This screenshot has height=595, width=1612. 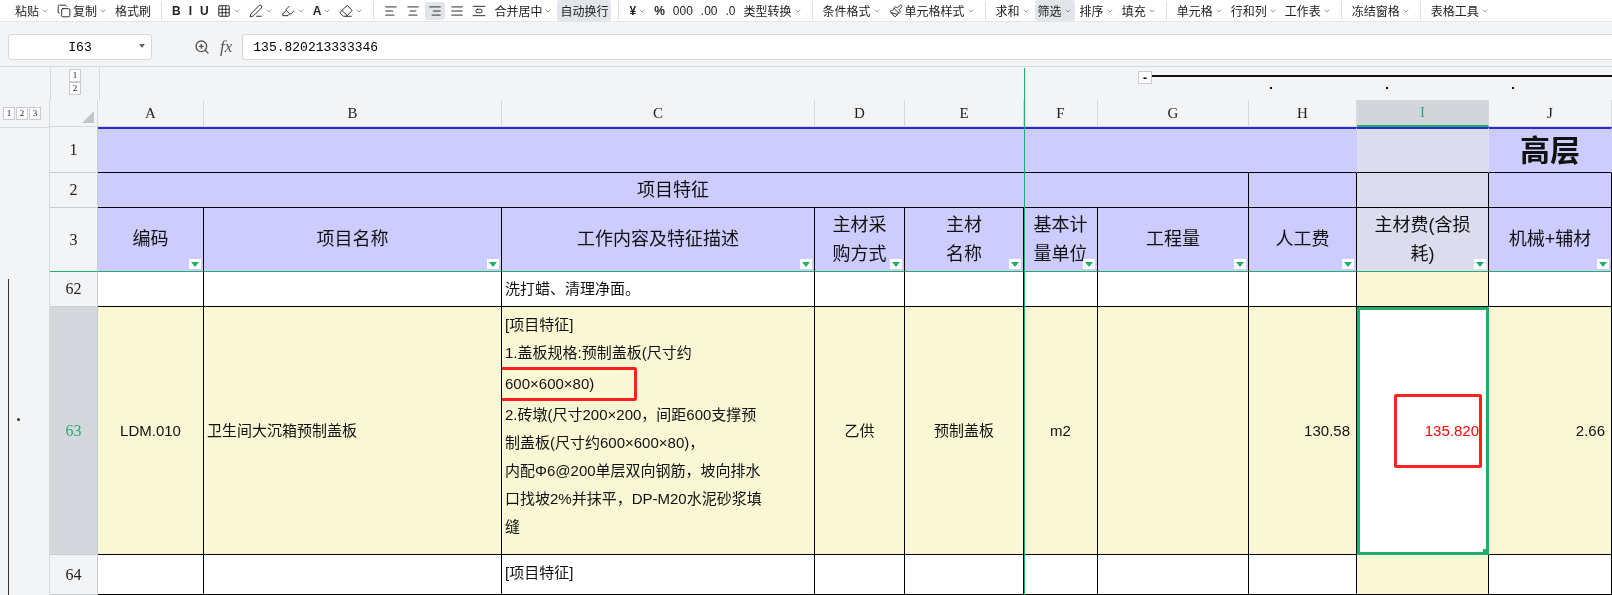 I want to click on name-box: I63, so click(x=80, y=47).